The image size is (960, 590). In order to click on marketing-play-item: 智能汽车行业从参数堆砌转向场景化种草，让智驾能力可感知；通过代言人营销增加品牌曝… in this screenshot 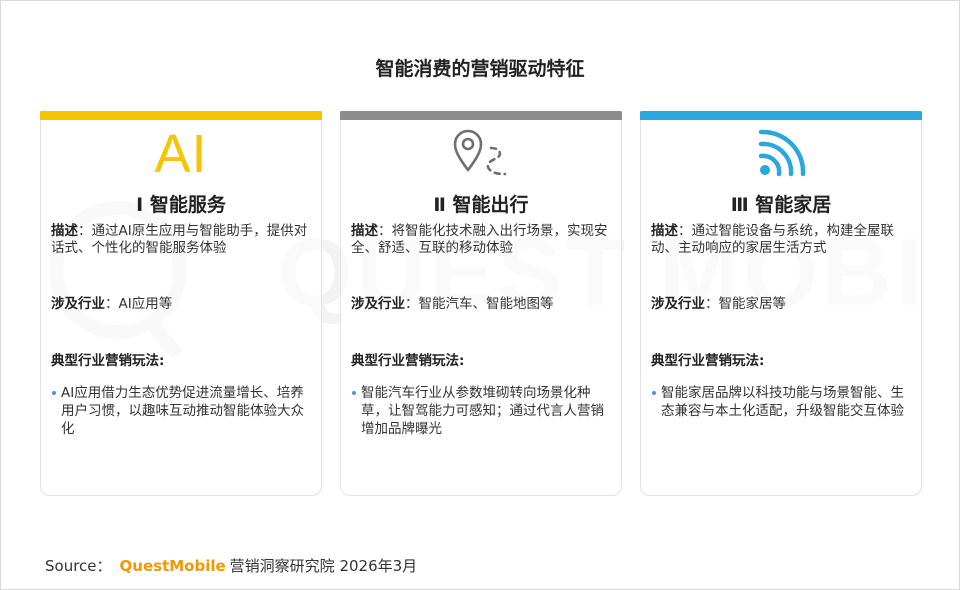, I will do `click(481, 411)`.